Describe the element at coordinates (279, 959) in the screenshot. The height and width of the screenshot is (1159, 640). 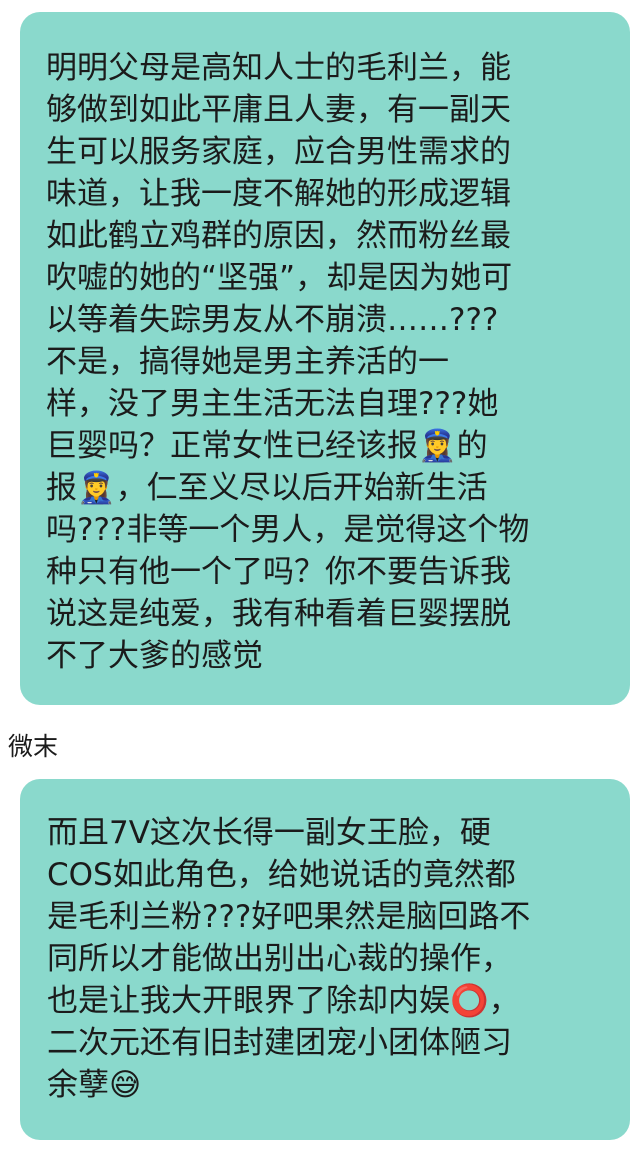
I see `message-line: 同所以才能做出别出心裁的操作，` at that location.